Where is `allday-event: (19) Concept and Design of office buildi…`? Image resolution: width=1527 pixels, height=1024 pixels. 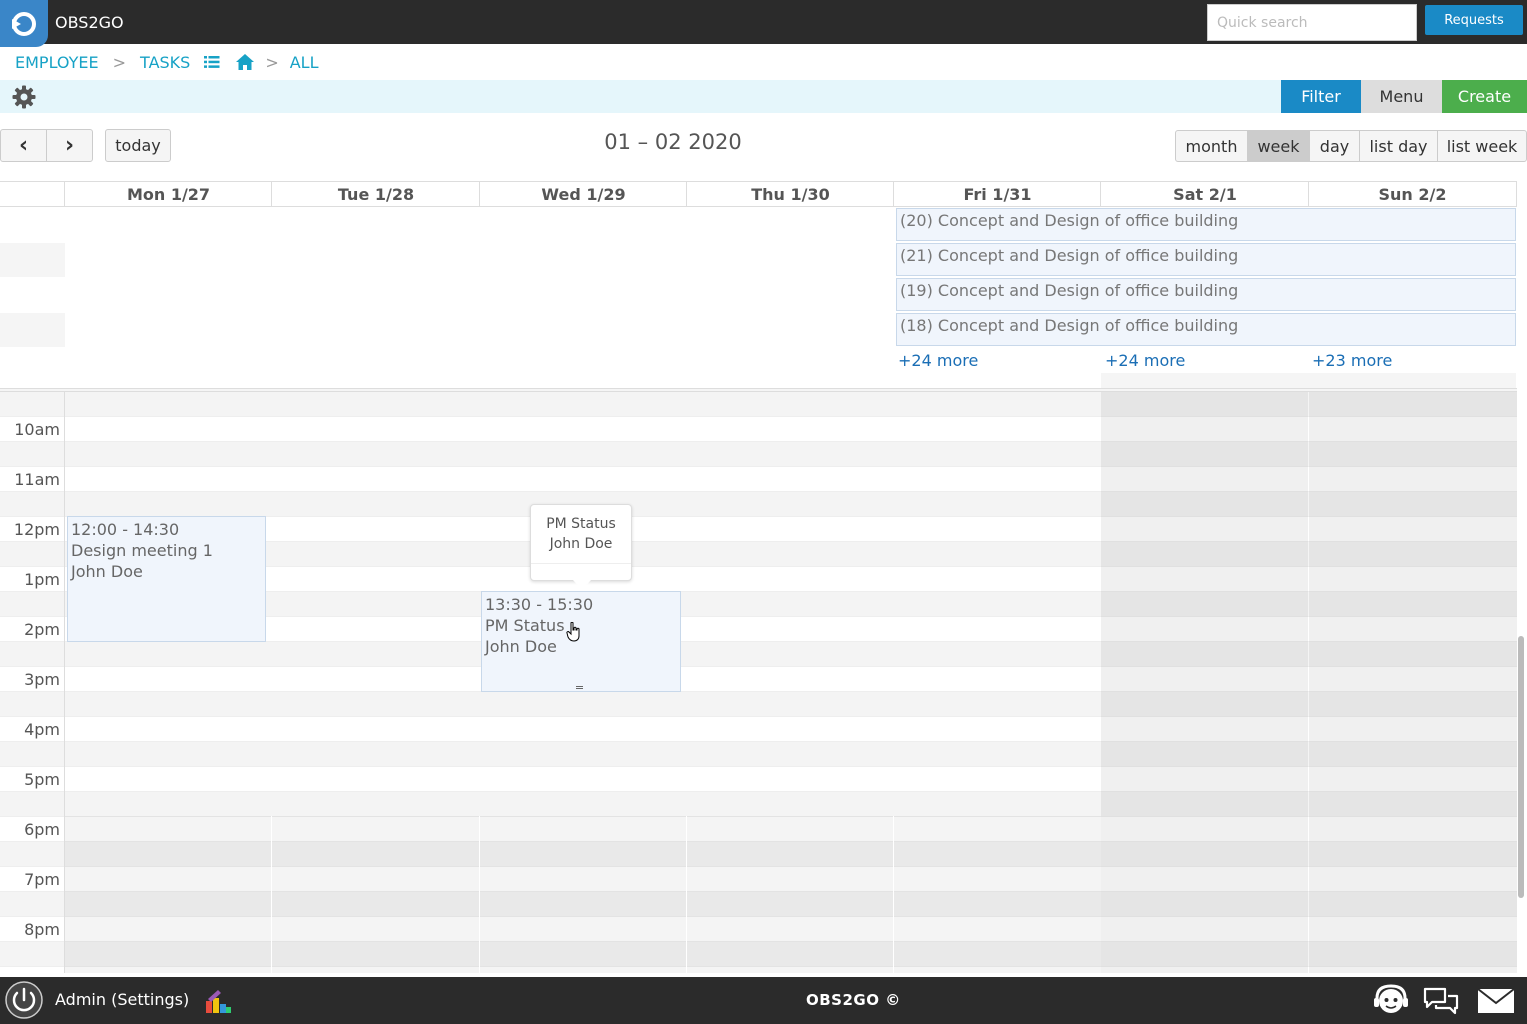
allday-event: (19) Concept and Design of office buildi… is located at coordinates (1206, 294).